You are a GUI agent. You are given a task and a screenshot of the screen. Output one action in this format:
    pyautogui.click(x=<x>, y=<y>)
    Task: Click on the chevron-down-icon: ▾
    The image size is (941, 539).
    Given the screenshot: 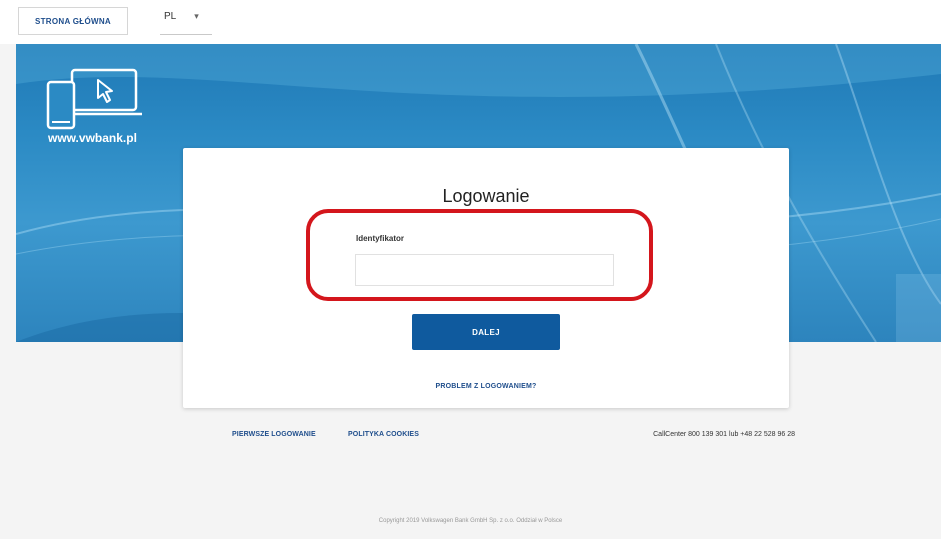 What is the action you would take?
    pyautogui.click(x=196, y=16)
    